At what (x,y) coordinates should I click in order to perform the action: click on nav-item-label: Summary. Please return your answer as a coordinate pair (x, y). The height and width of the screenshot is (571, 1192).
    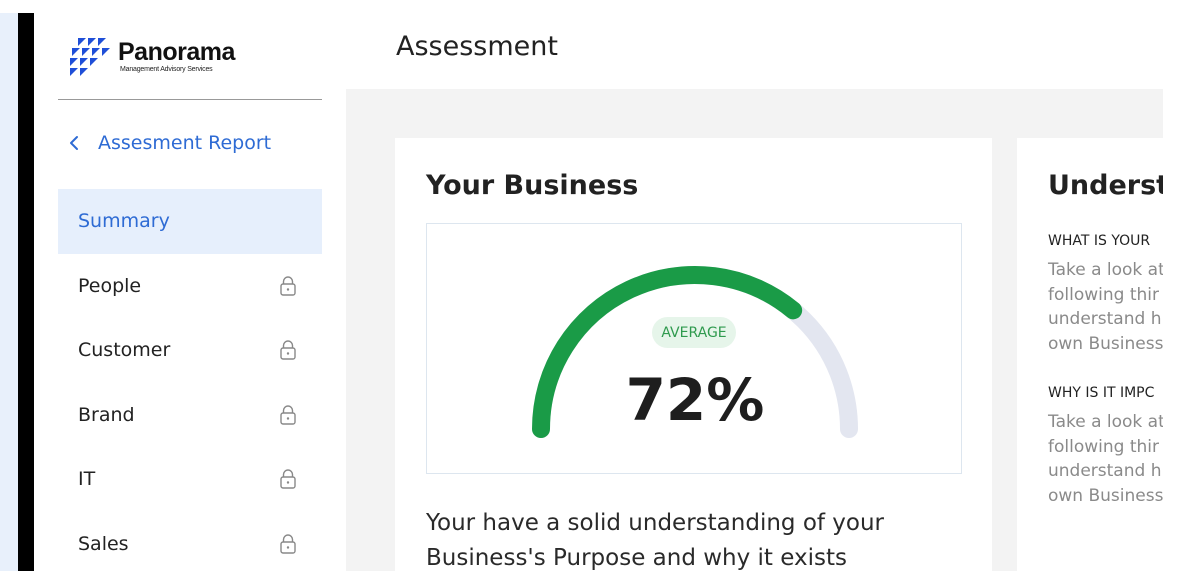
    Looking at the image, I should click on (124, 221).